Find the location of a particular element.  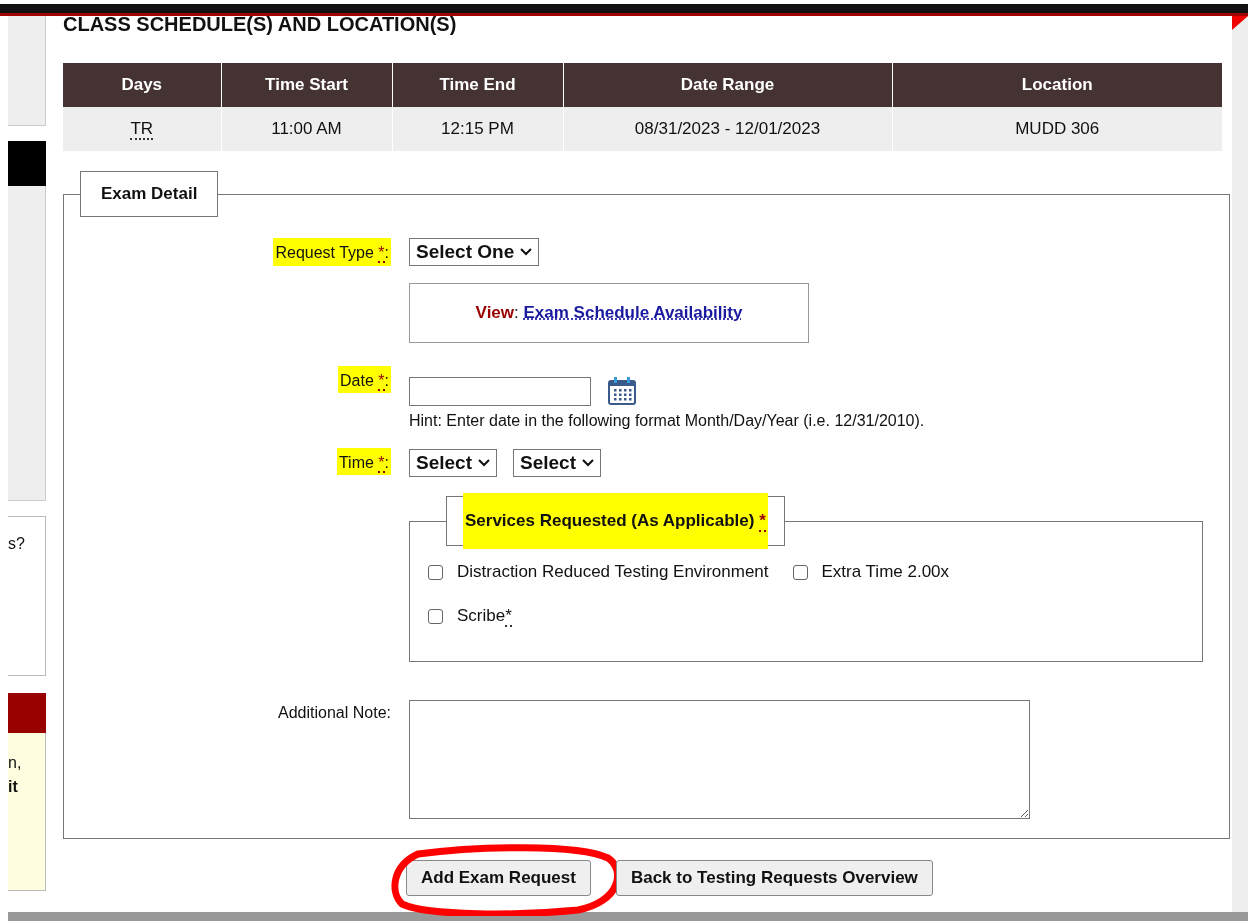

view-text: View: is located at coordinates (497, 313).